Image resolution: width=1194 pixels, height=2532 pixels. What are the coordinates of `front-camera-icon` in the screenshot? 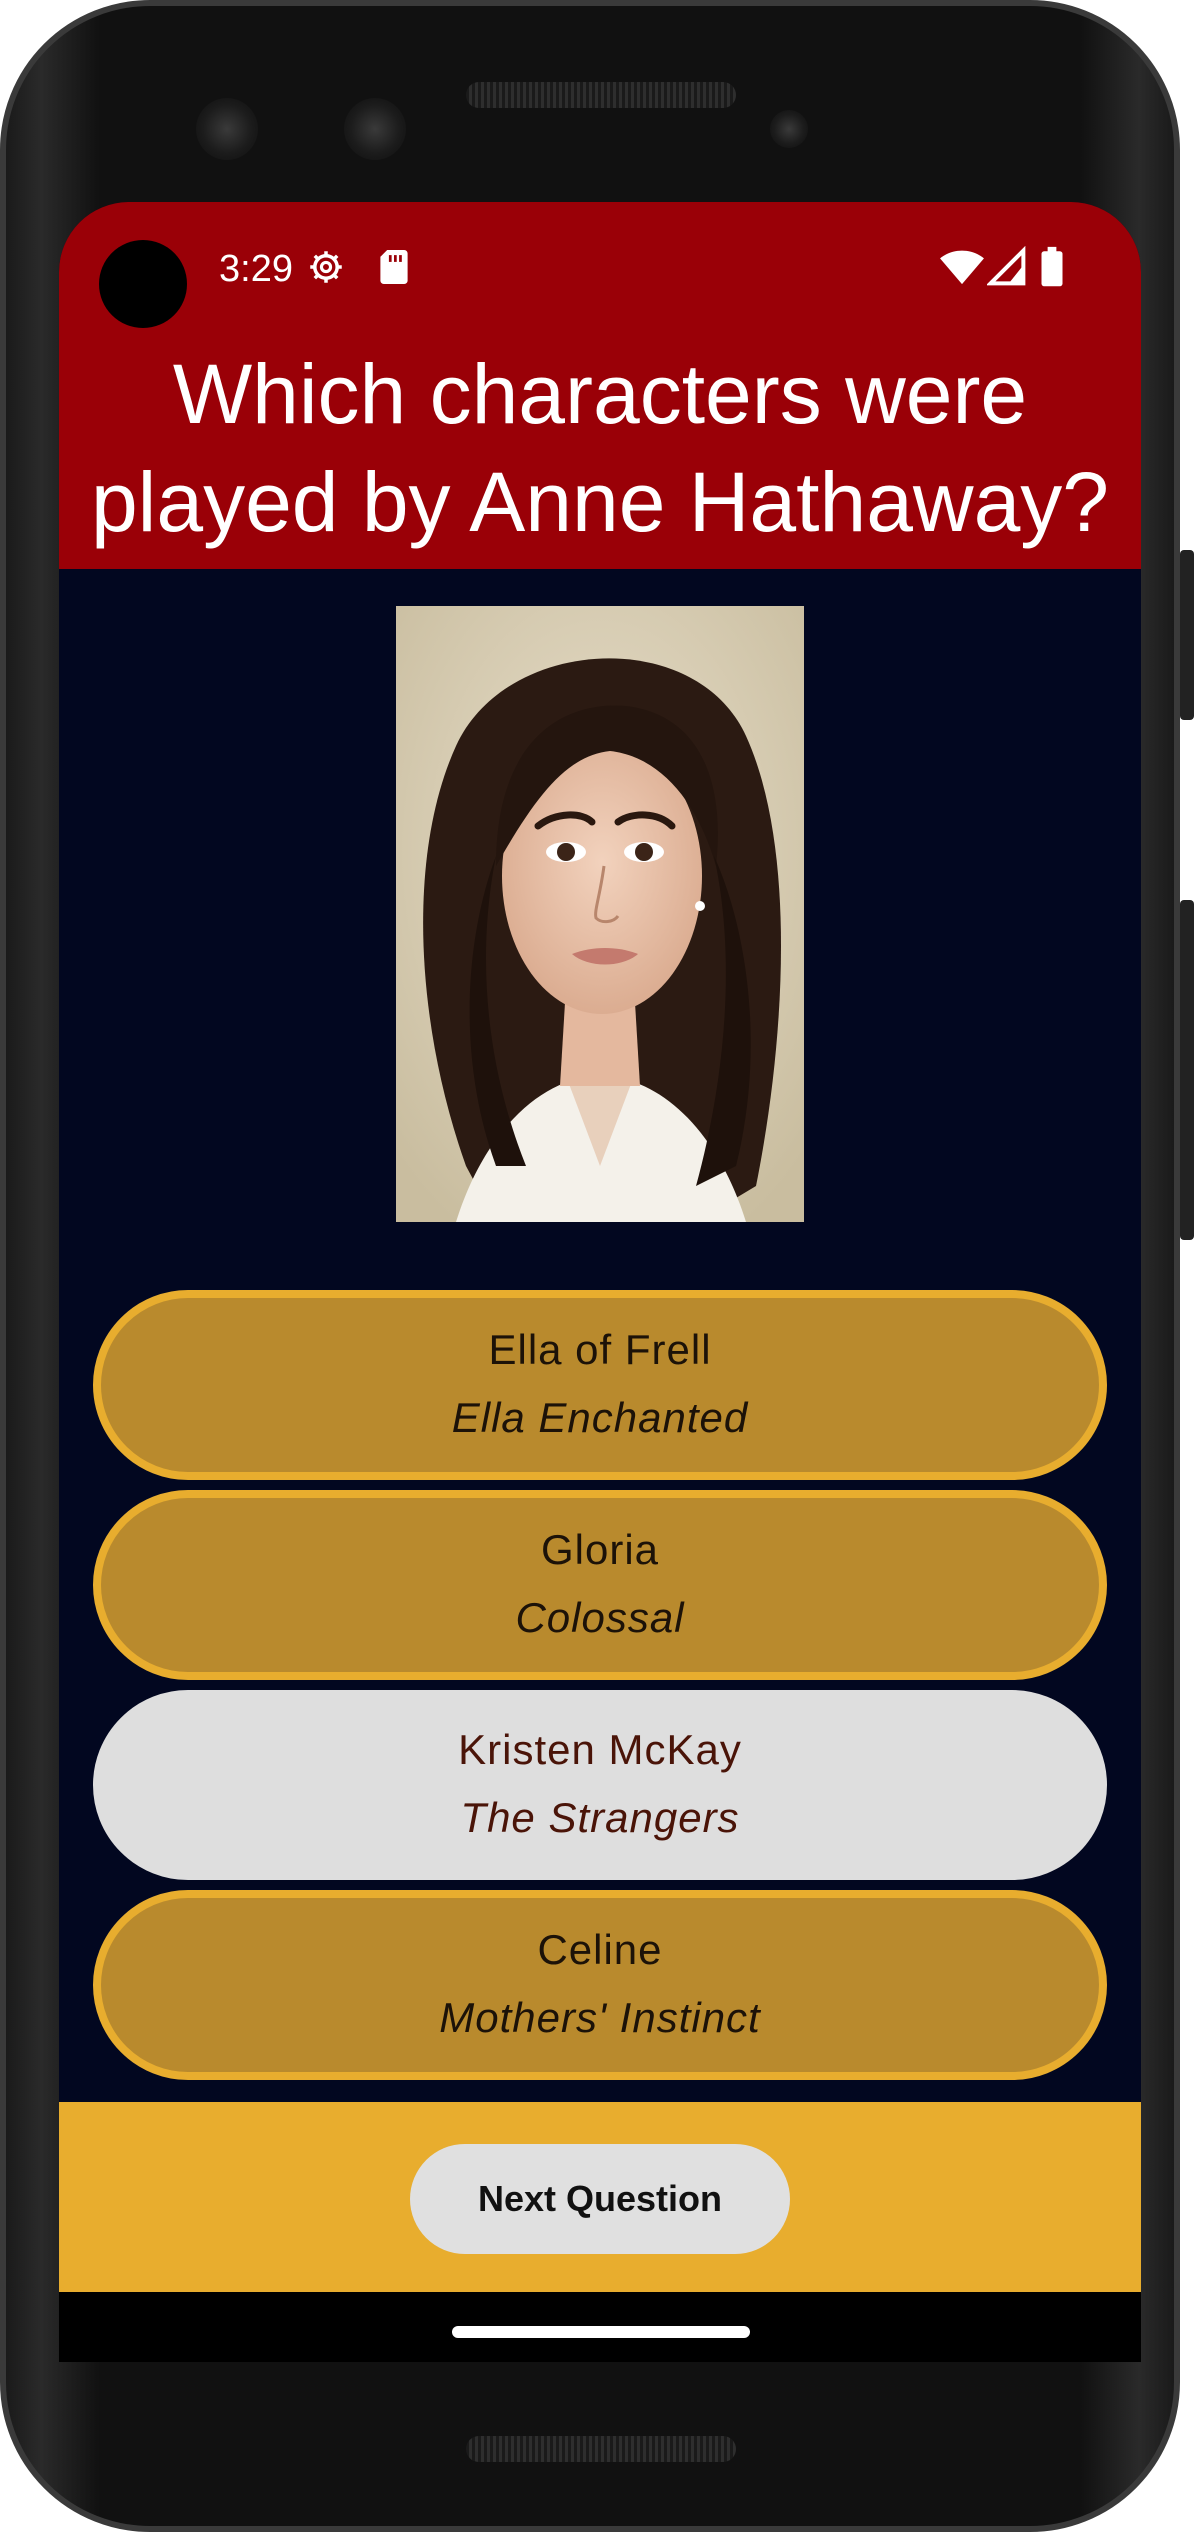 It's located at (227, 129).